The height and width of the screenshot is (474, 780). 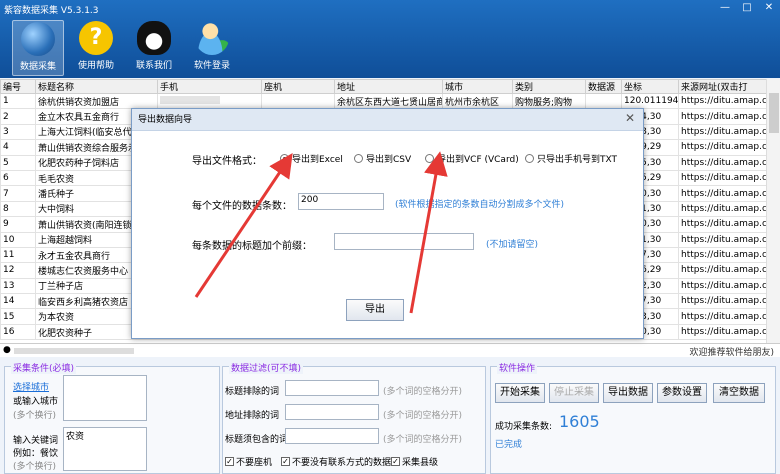 What do you see at coordinates (725, 8) in the screenshot?
I see `minimize-button: —` at bounding box center [725, 8].